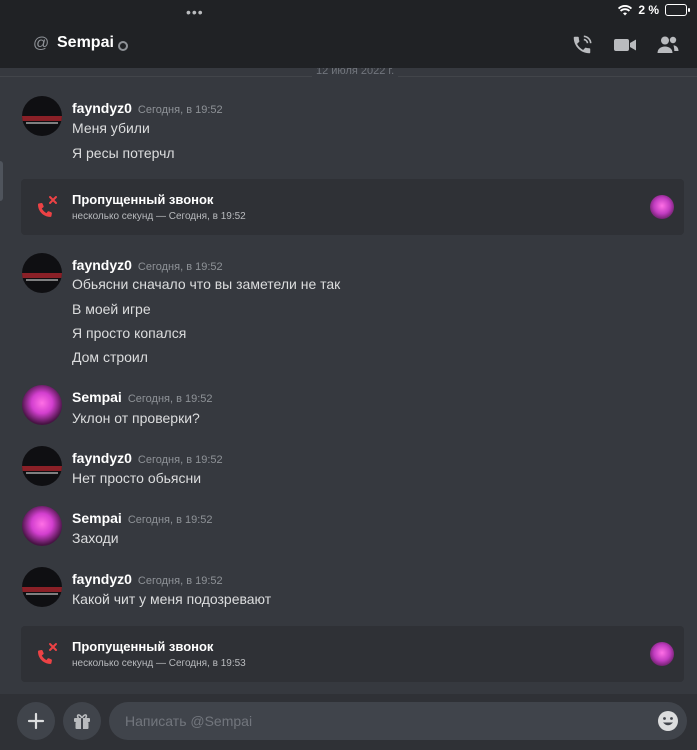  I want to click on gift-button, so click(82, 721).